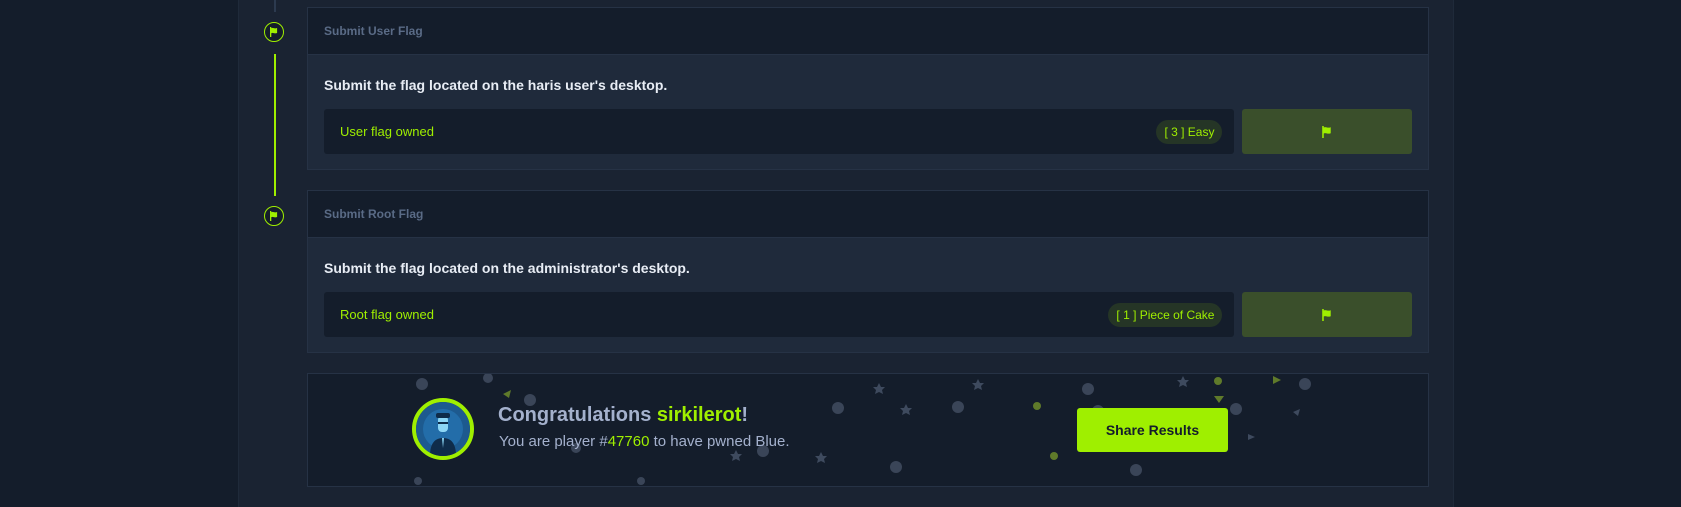  Describe the element at coordinates (387, 314) in the screenshot. I see `flag-answer-status: Root flag owned` at that location.